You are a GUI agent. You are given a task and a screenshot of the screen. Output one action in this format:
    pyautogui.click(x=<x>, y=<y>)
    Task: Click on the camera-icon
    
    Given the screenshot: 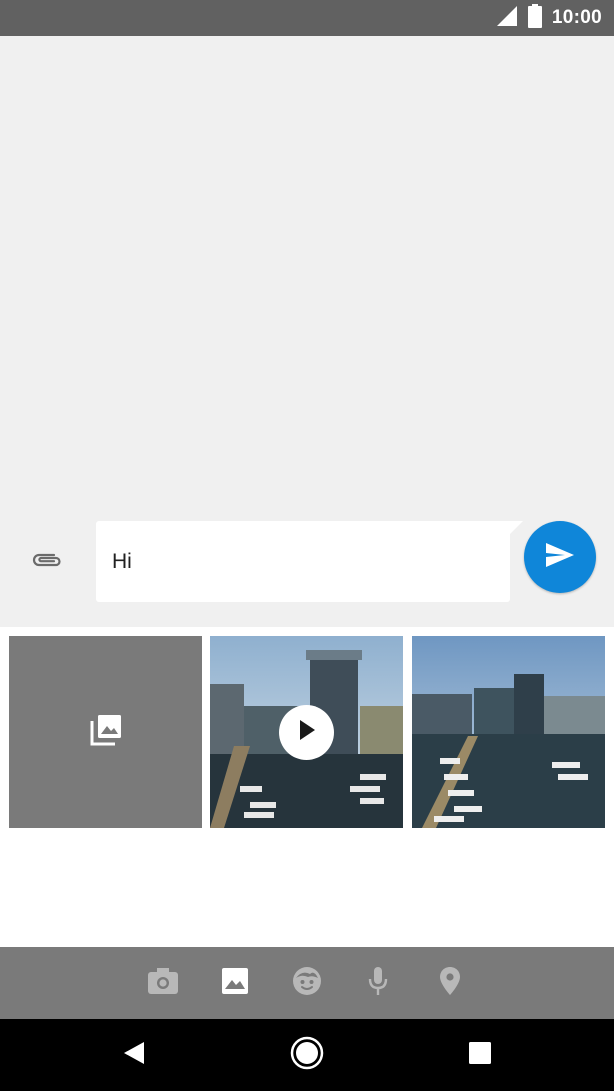 What is the action you would take?
    pyautogui.click(x=163, y=983)
    